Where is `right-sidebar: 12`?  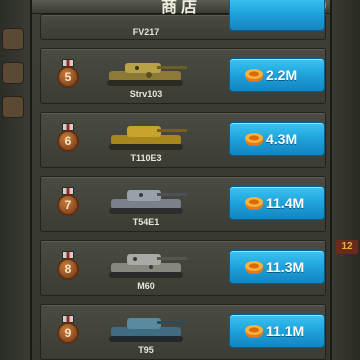 right-sidebar: 12 is located at coordinates (344, 180).